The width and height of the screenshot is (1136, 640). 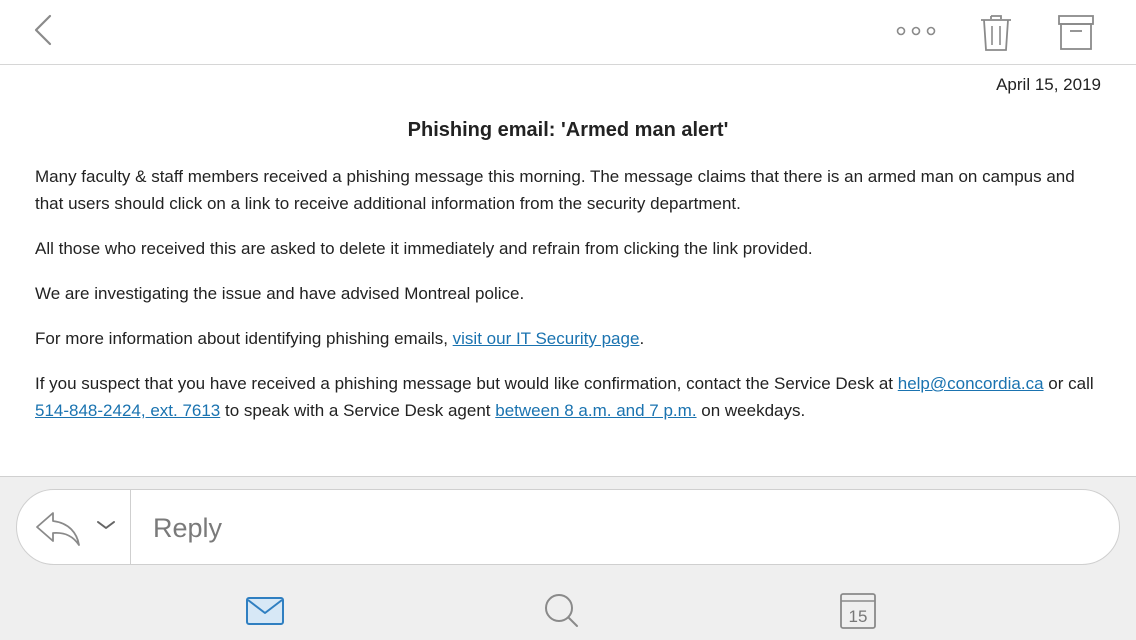 I want to click on more-dots-icon, so click(x=916, y=31).